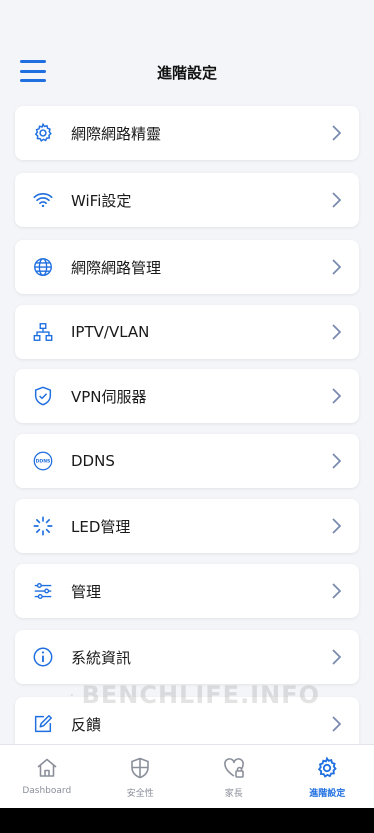 The height and width of the screenshot is (833, 374). I want to click on info-icon, so click(43, 657).